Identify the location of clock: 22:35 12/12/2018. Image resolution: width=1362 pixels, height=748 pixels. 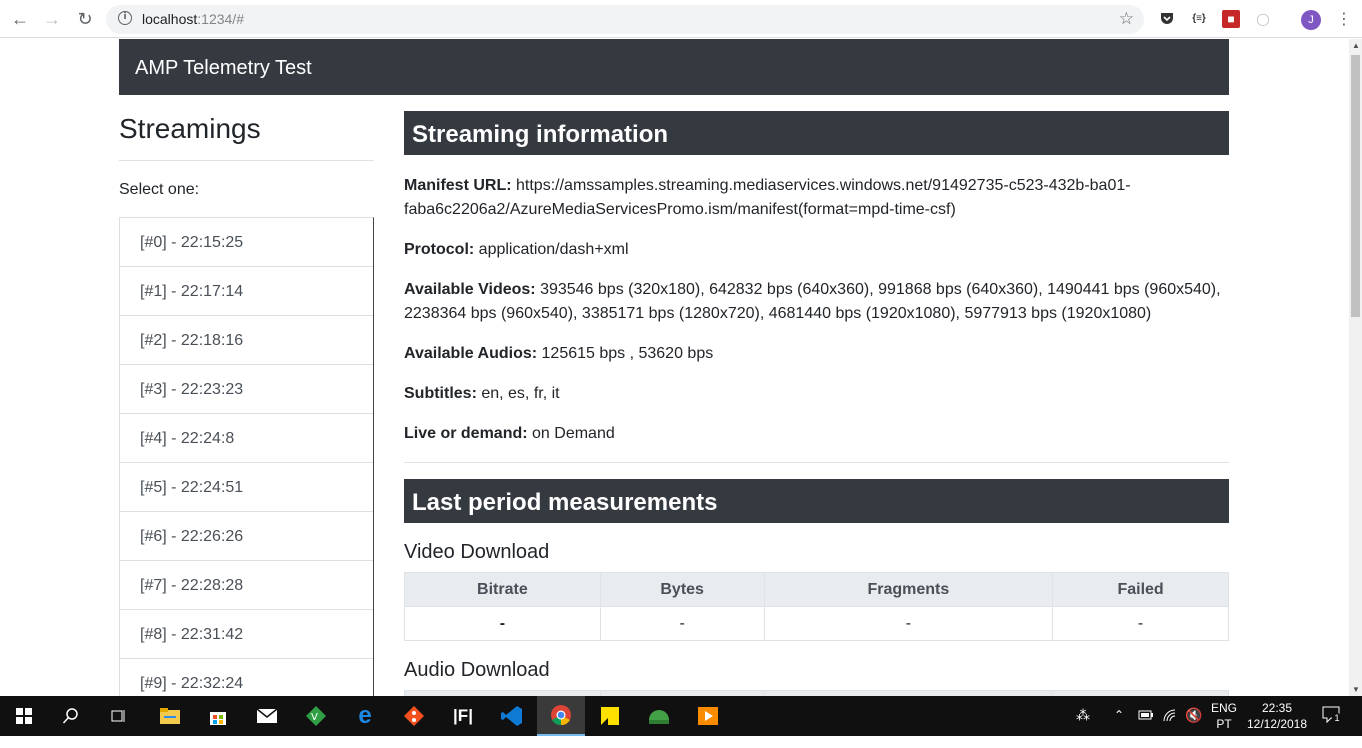
(1277, 720).